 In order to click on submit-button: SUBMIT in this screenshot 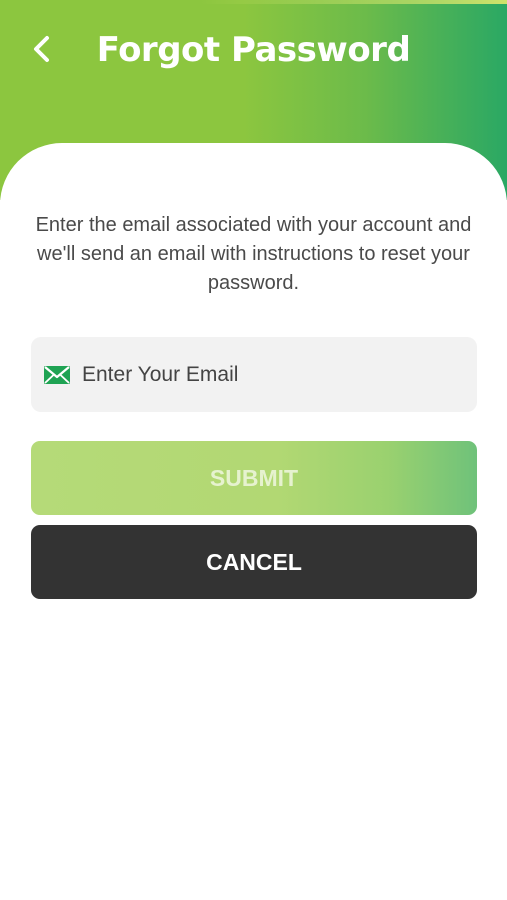, I will do `click(254, 478)`.